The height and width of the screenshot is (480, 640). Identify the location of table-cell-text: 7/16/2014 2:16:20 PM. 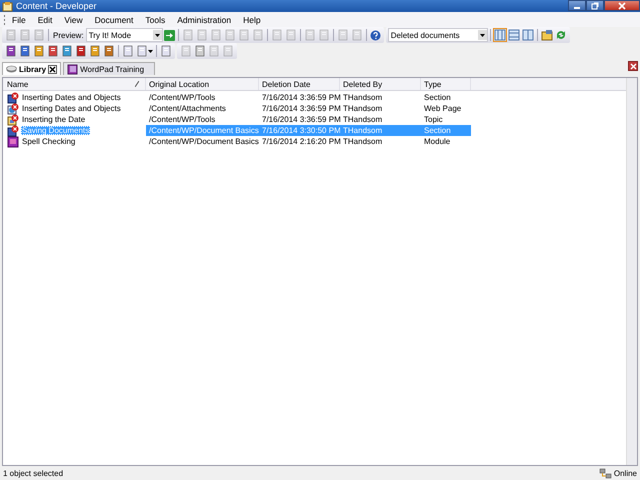
(300, 141).